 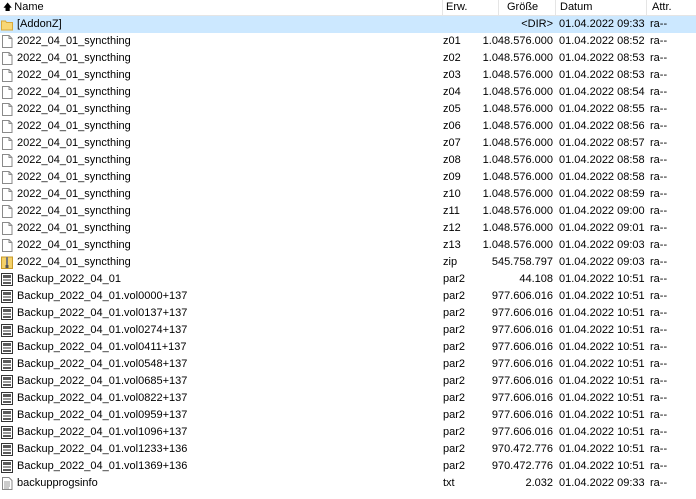 I want to click on column-header-size: Größe, so click(x=527, y=7).